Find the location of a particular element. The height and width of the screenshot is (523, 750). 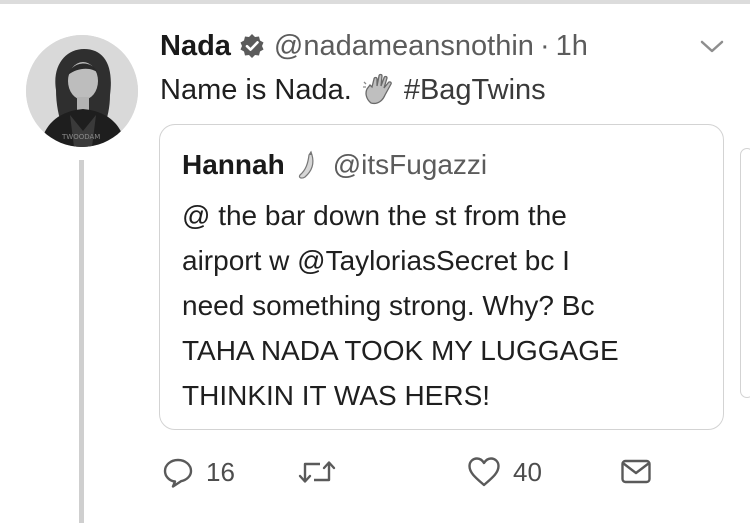

author-name: Nada is located at coordinates (195, 46).